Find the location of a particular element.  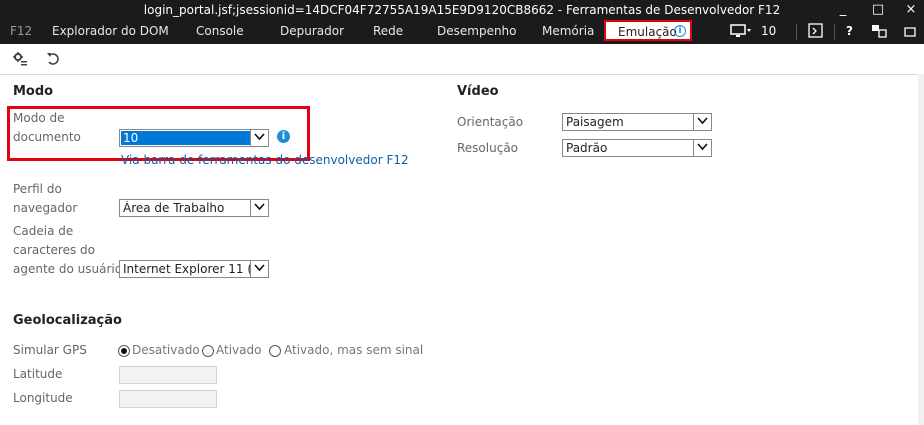

maximize-button: □ is located at coordinates (878, 10).